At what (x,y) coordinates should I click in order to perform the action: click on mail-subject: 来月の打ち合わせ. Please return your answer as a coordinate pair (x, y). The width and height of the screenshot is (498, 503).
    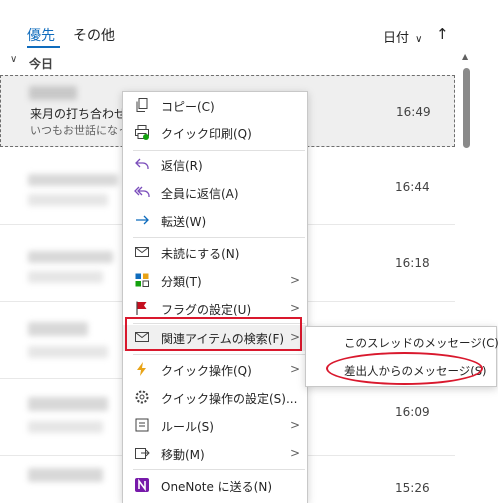
    Looking at the image, I should click on (78, 114).